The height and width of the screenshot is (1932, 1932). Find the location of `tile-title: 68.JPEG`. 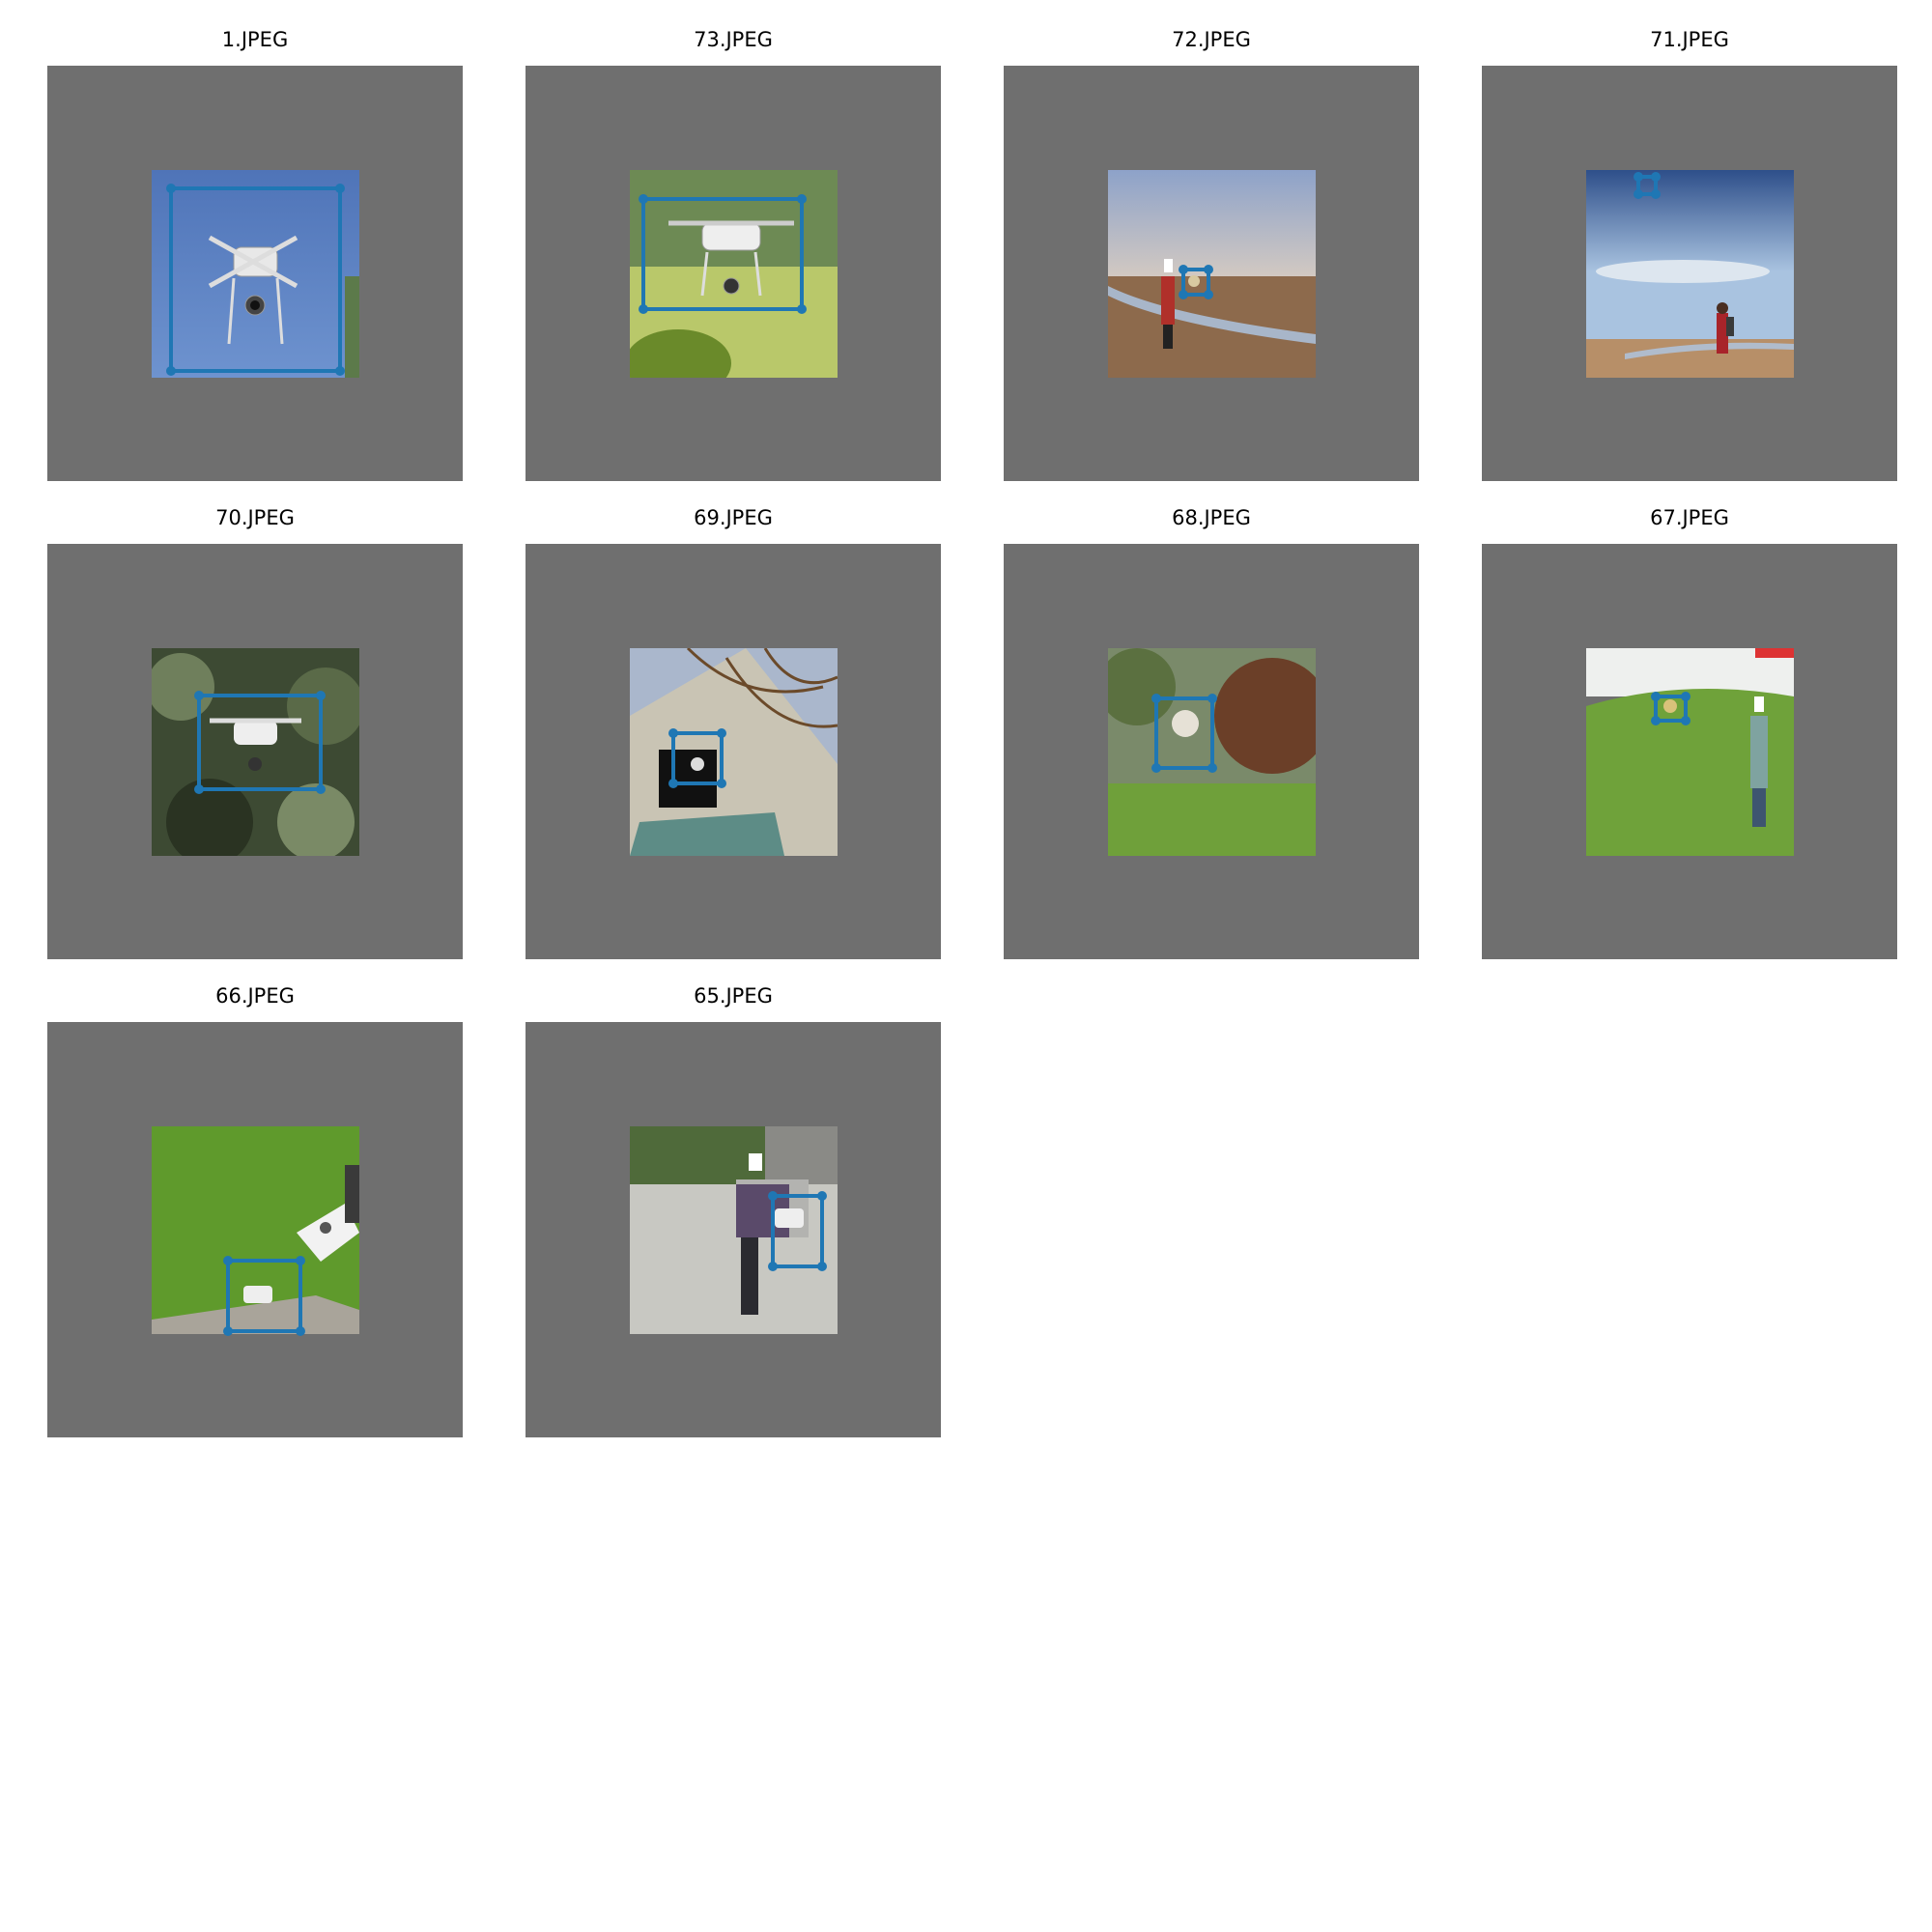

tile-title: 68.JPEG is located at coordinates (1211, 517).